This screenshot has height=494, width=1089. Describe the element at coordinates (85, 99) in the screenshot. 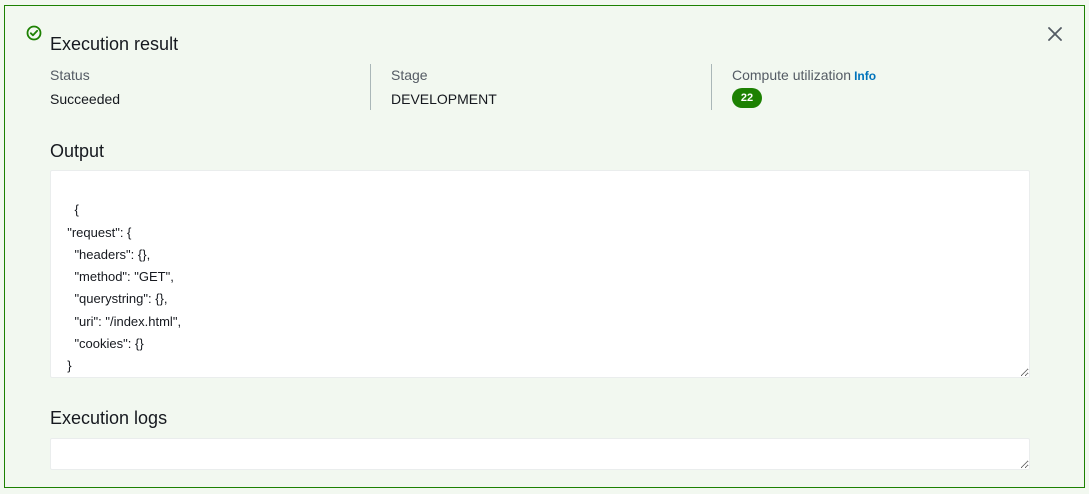

I see `status-value: Succeeded` at that location.